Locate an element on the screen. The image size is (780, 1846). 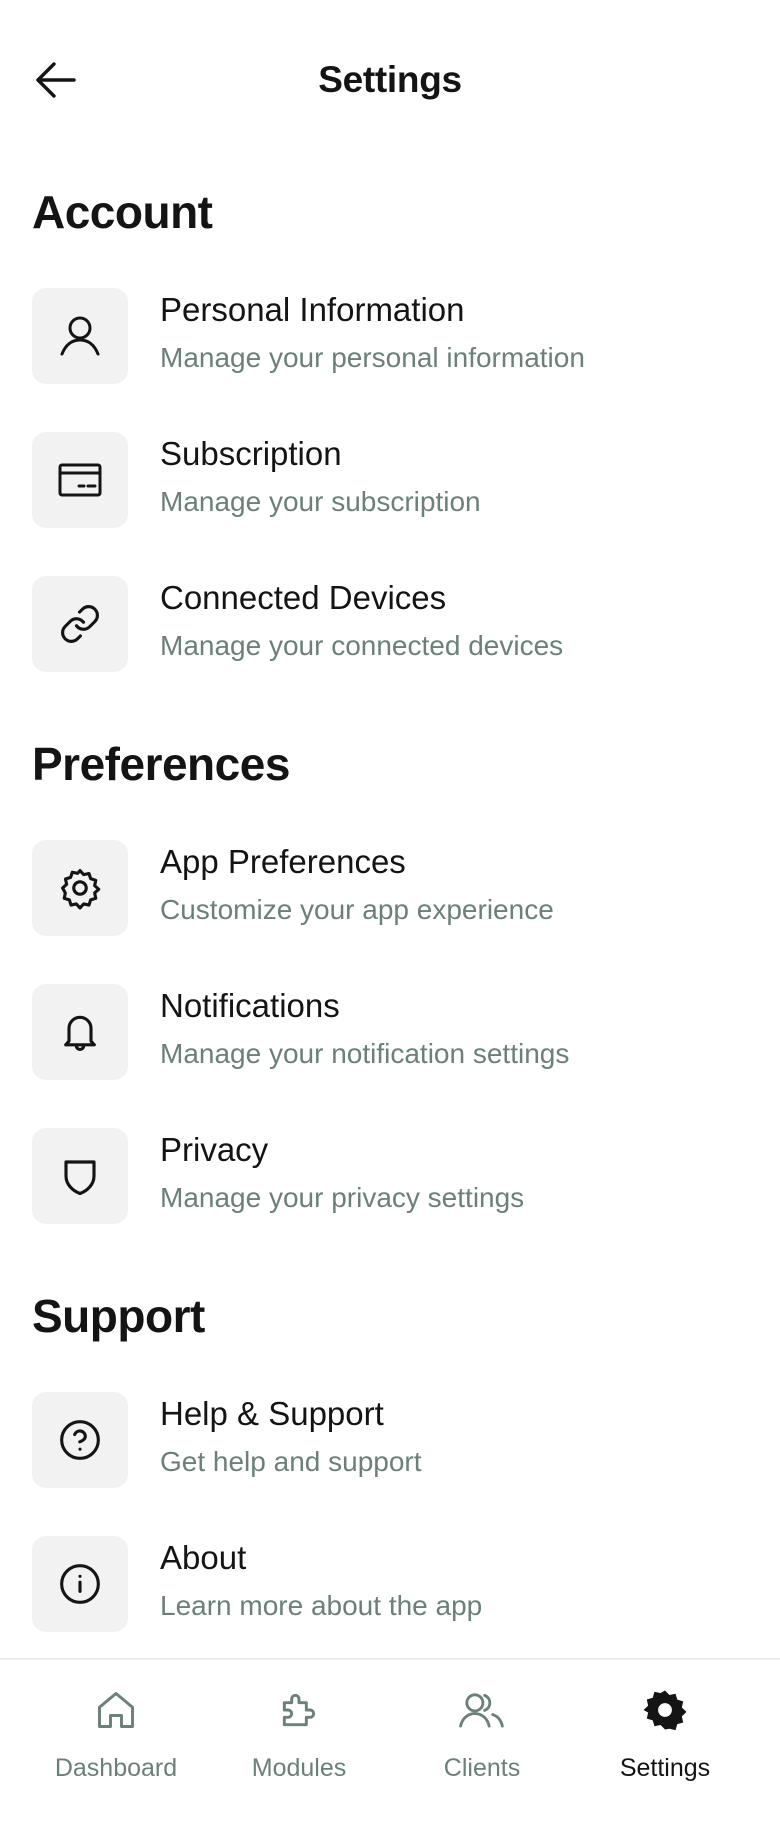
nav-item-dashboard: Dashboard is located at coordinates (116, 1730).